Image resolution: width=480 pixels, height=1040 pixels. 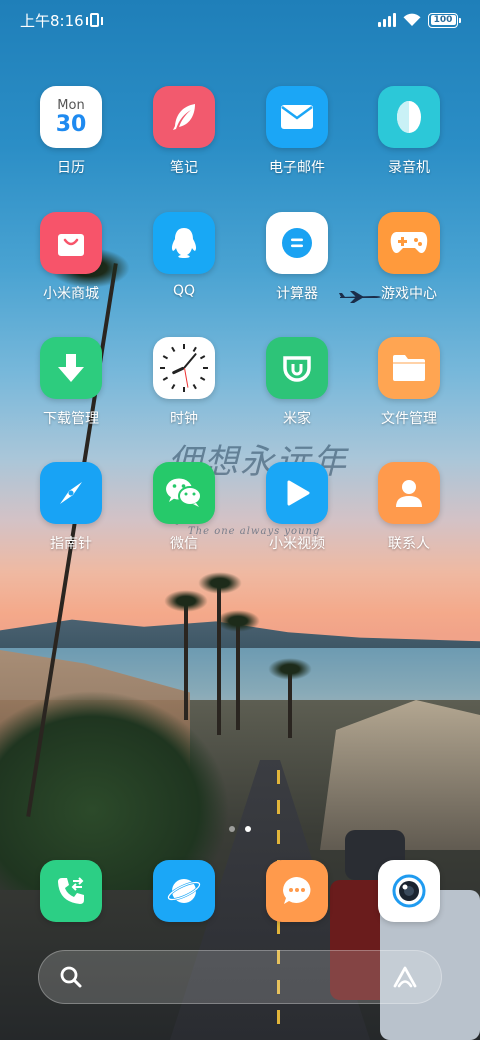 What do you see at coordinates (240, 517) in the screenshot?
I see `app-row: 指南针 微信 小米视频 联系人` at bounding box center [240, 517].